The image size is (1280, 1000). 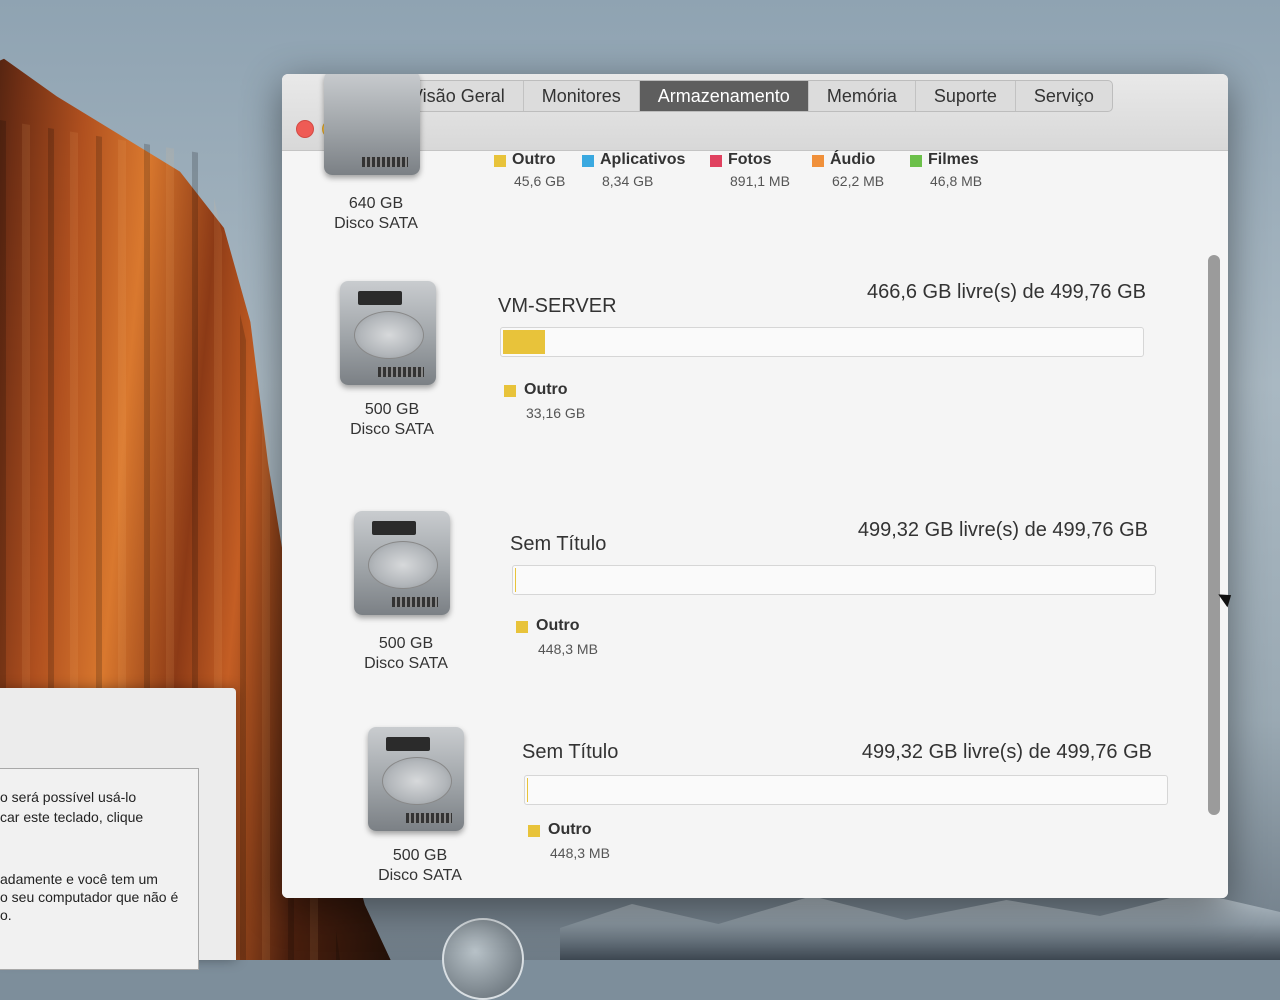 I want to click on swatch-audio, so click(x=818, y=161).